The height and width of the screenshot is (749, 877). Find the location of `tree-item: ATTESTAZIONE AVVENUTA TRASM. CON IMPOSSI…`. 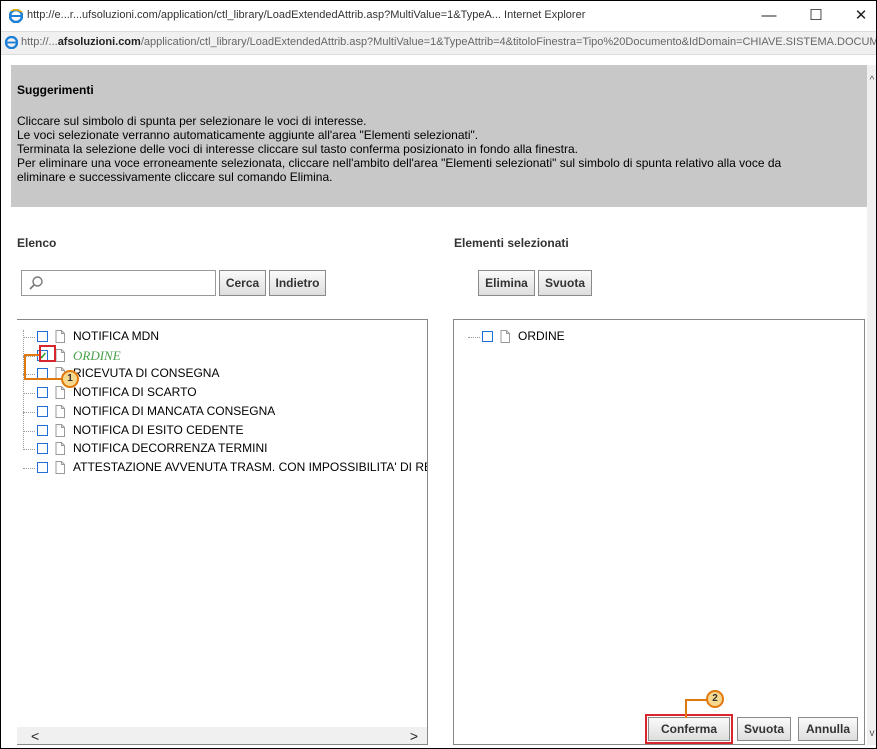

tree-item: ATTESTAZIONE AVVENUTA TRASM. CON IMPOSSI… is located at coordinates (225, 468).